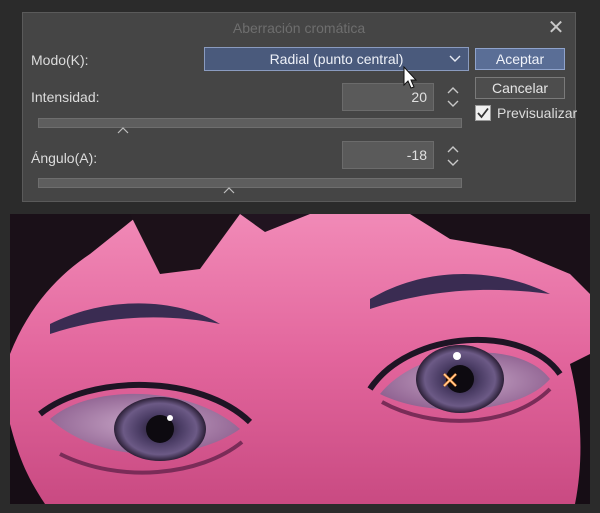 The width and height of the screenshot is (600, 513). Describe the element at coordinates (299, 28) in the screenshot. I see `dialog-title: Aberración cromática` at that location.